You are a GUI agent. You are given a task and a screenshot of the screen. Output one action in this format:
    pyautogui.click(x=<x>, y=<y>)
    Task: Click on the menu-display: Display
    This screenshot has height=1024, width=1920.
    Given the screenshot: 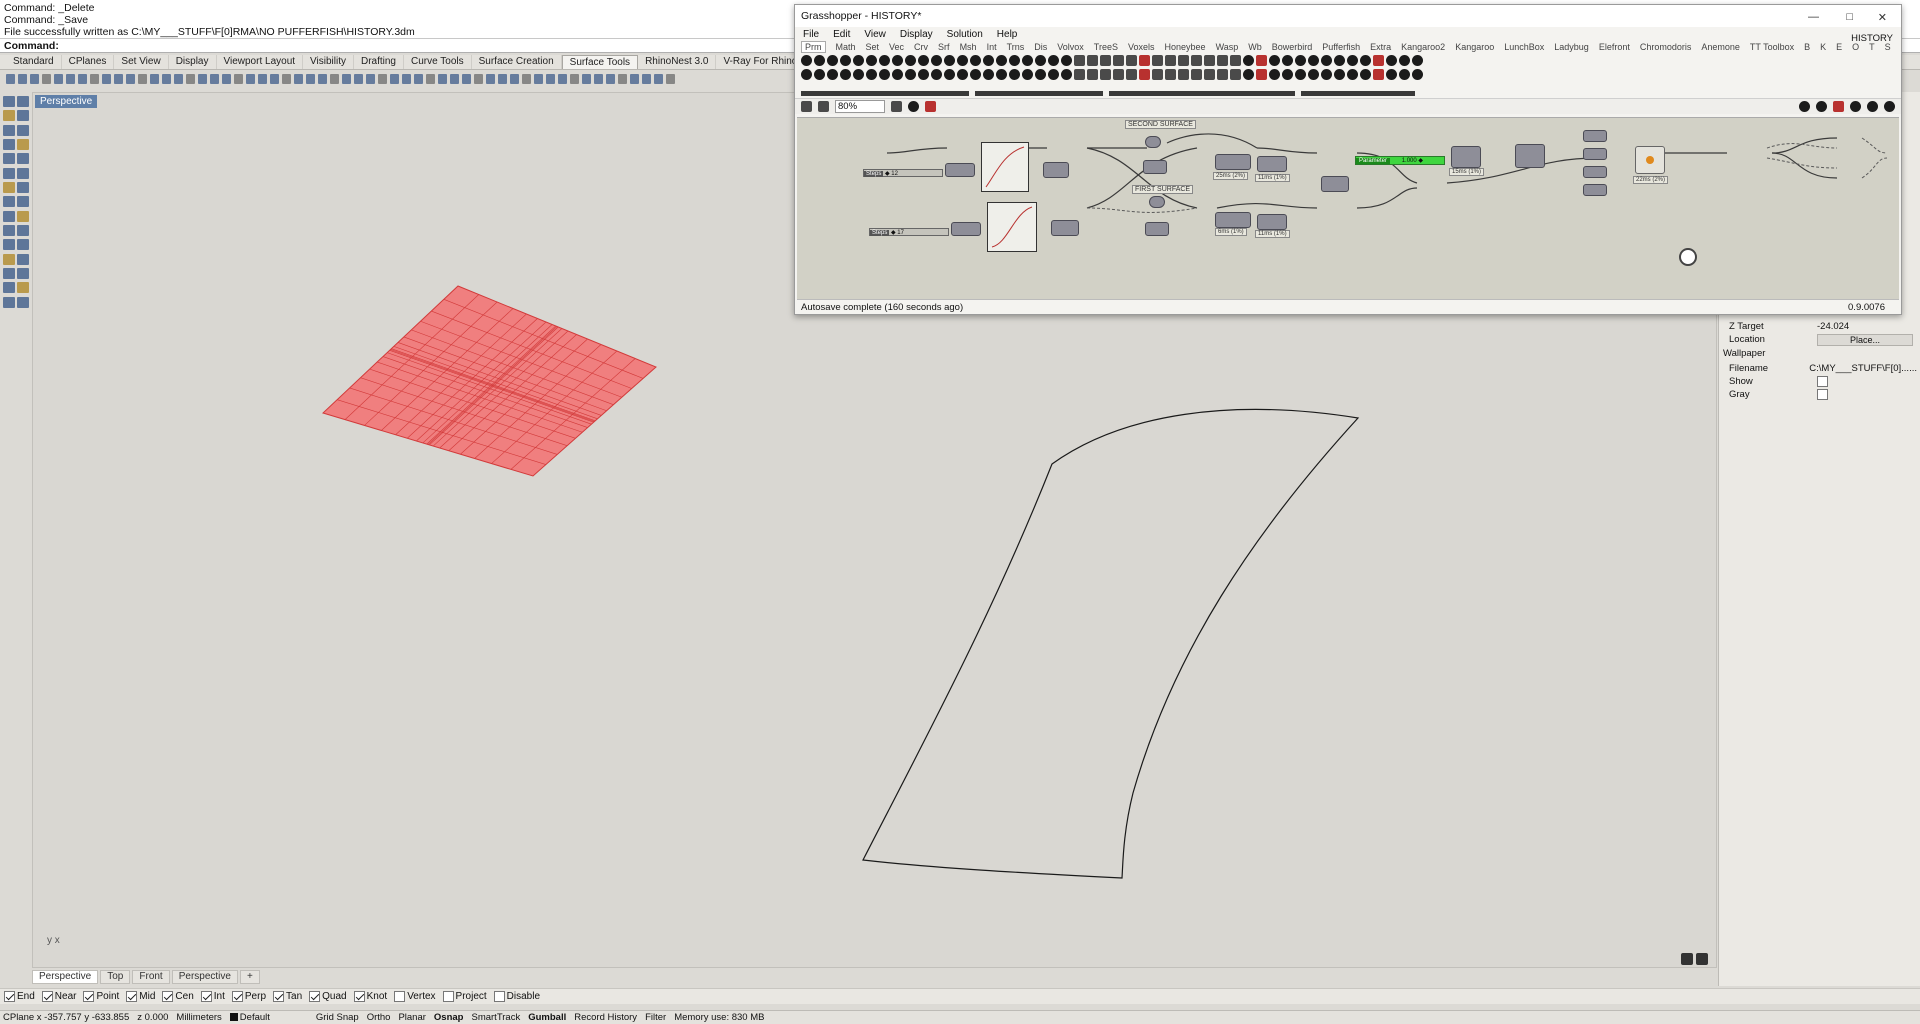 What is the action you would take?
    pyautogui.click(x=916, y=34)
    